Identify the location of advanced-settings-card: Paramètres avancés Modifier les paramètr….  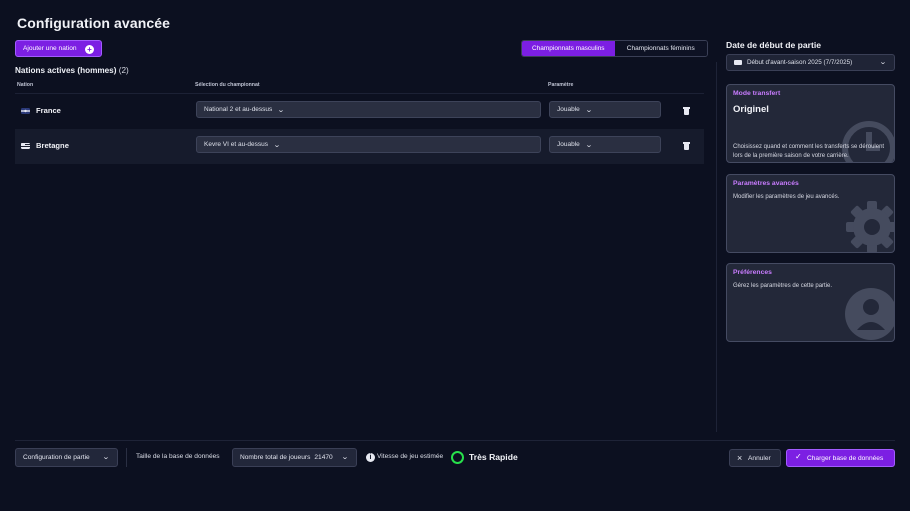
(810, 213).